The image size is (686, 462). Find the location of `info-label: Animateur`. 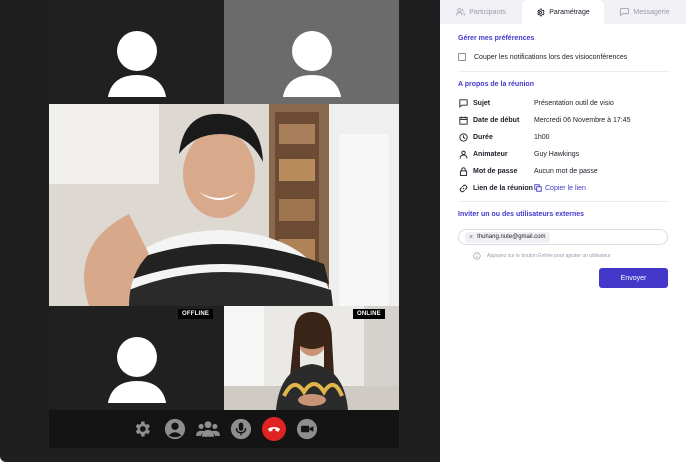

info-label: Animateur is located at coordinates (490, 154).